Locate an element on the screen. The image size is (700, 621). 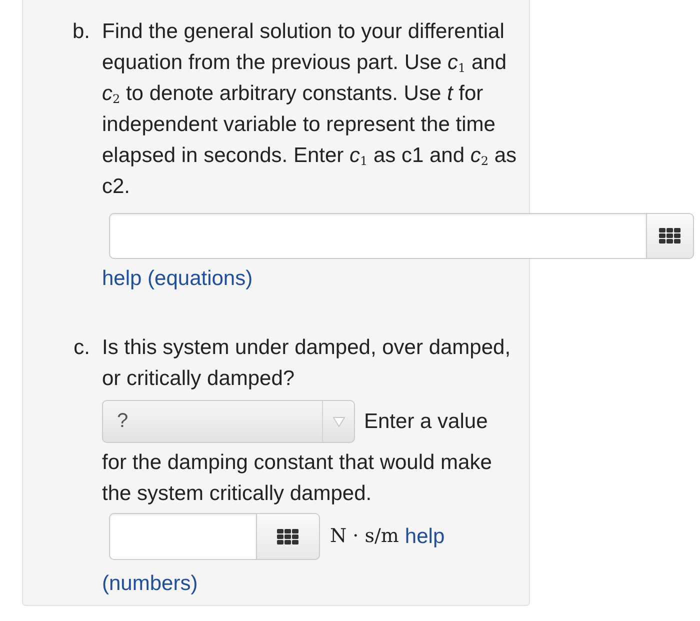
help-link: (numbers) is located at coordinates (150, 583).